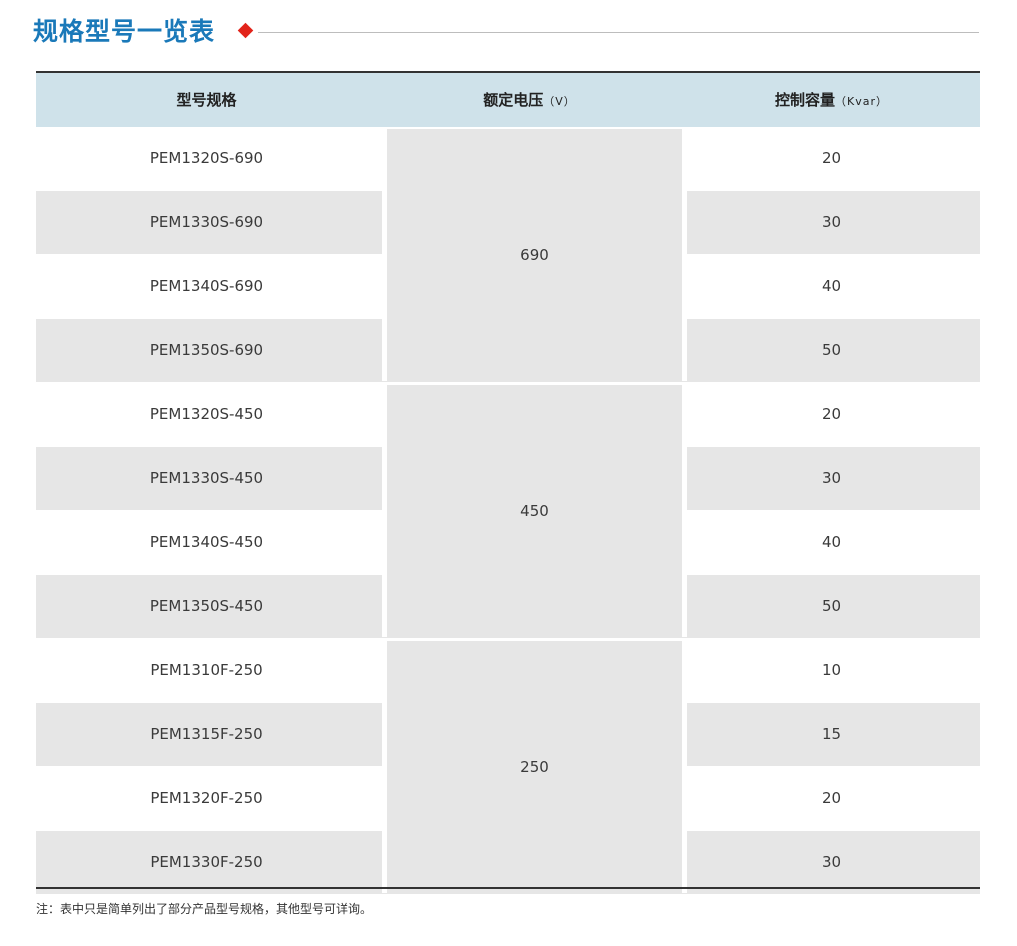 This screenshot has height=946, width=1017. I want to click on footnote: 注：表中只是简单列出了部分产品型号规格，其他型号可详询。, so click(204, 909).